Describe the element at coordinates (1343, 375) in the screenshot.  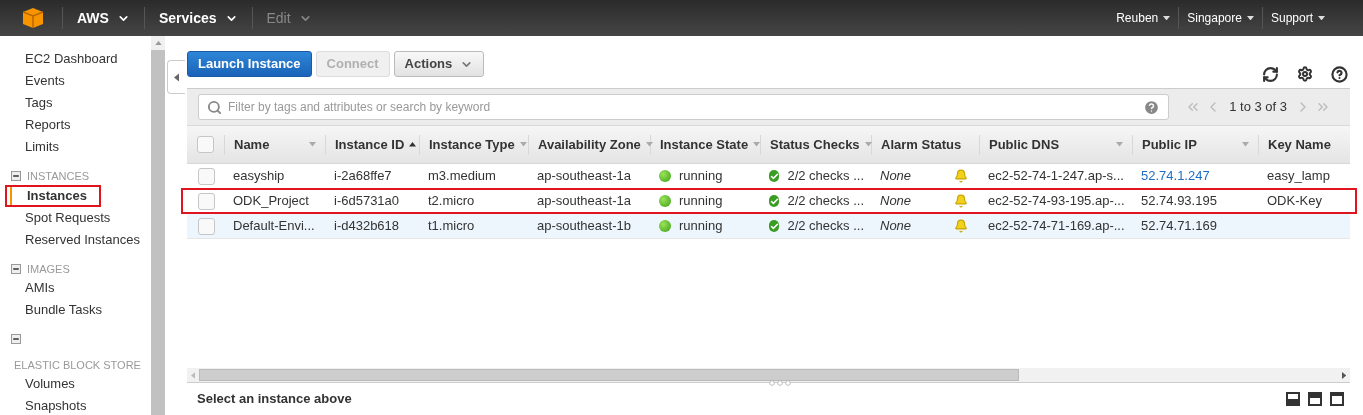
I see `scroll-right-icon` at that location.